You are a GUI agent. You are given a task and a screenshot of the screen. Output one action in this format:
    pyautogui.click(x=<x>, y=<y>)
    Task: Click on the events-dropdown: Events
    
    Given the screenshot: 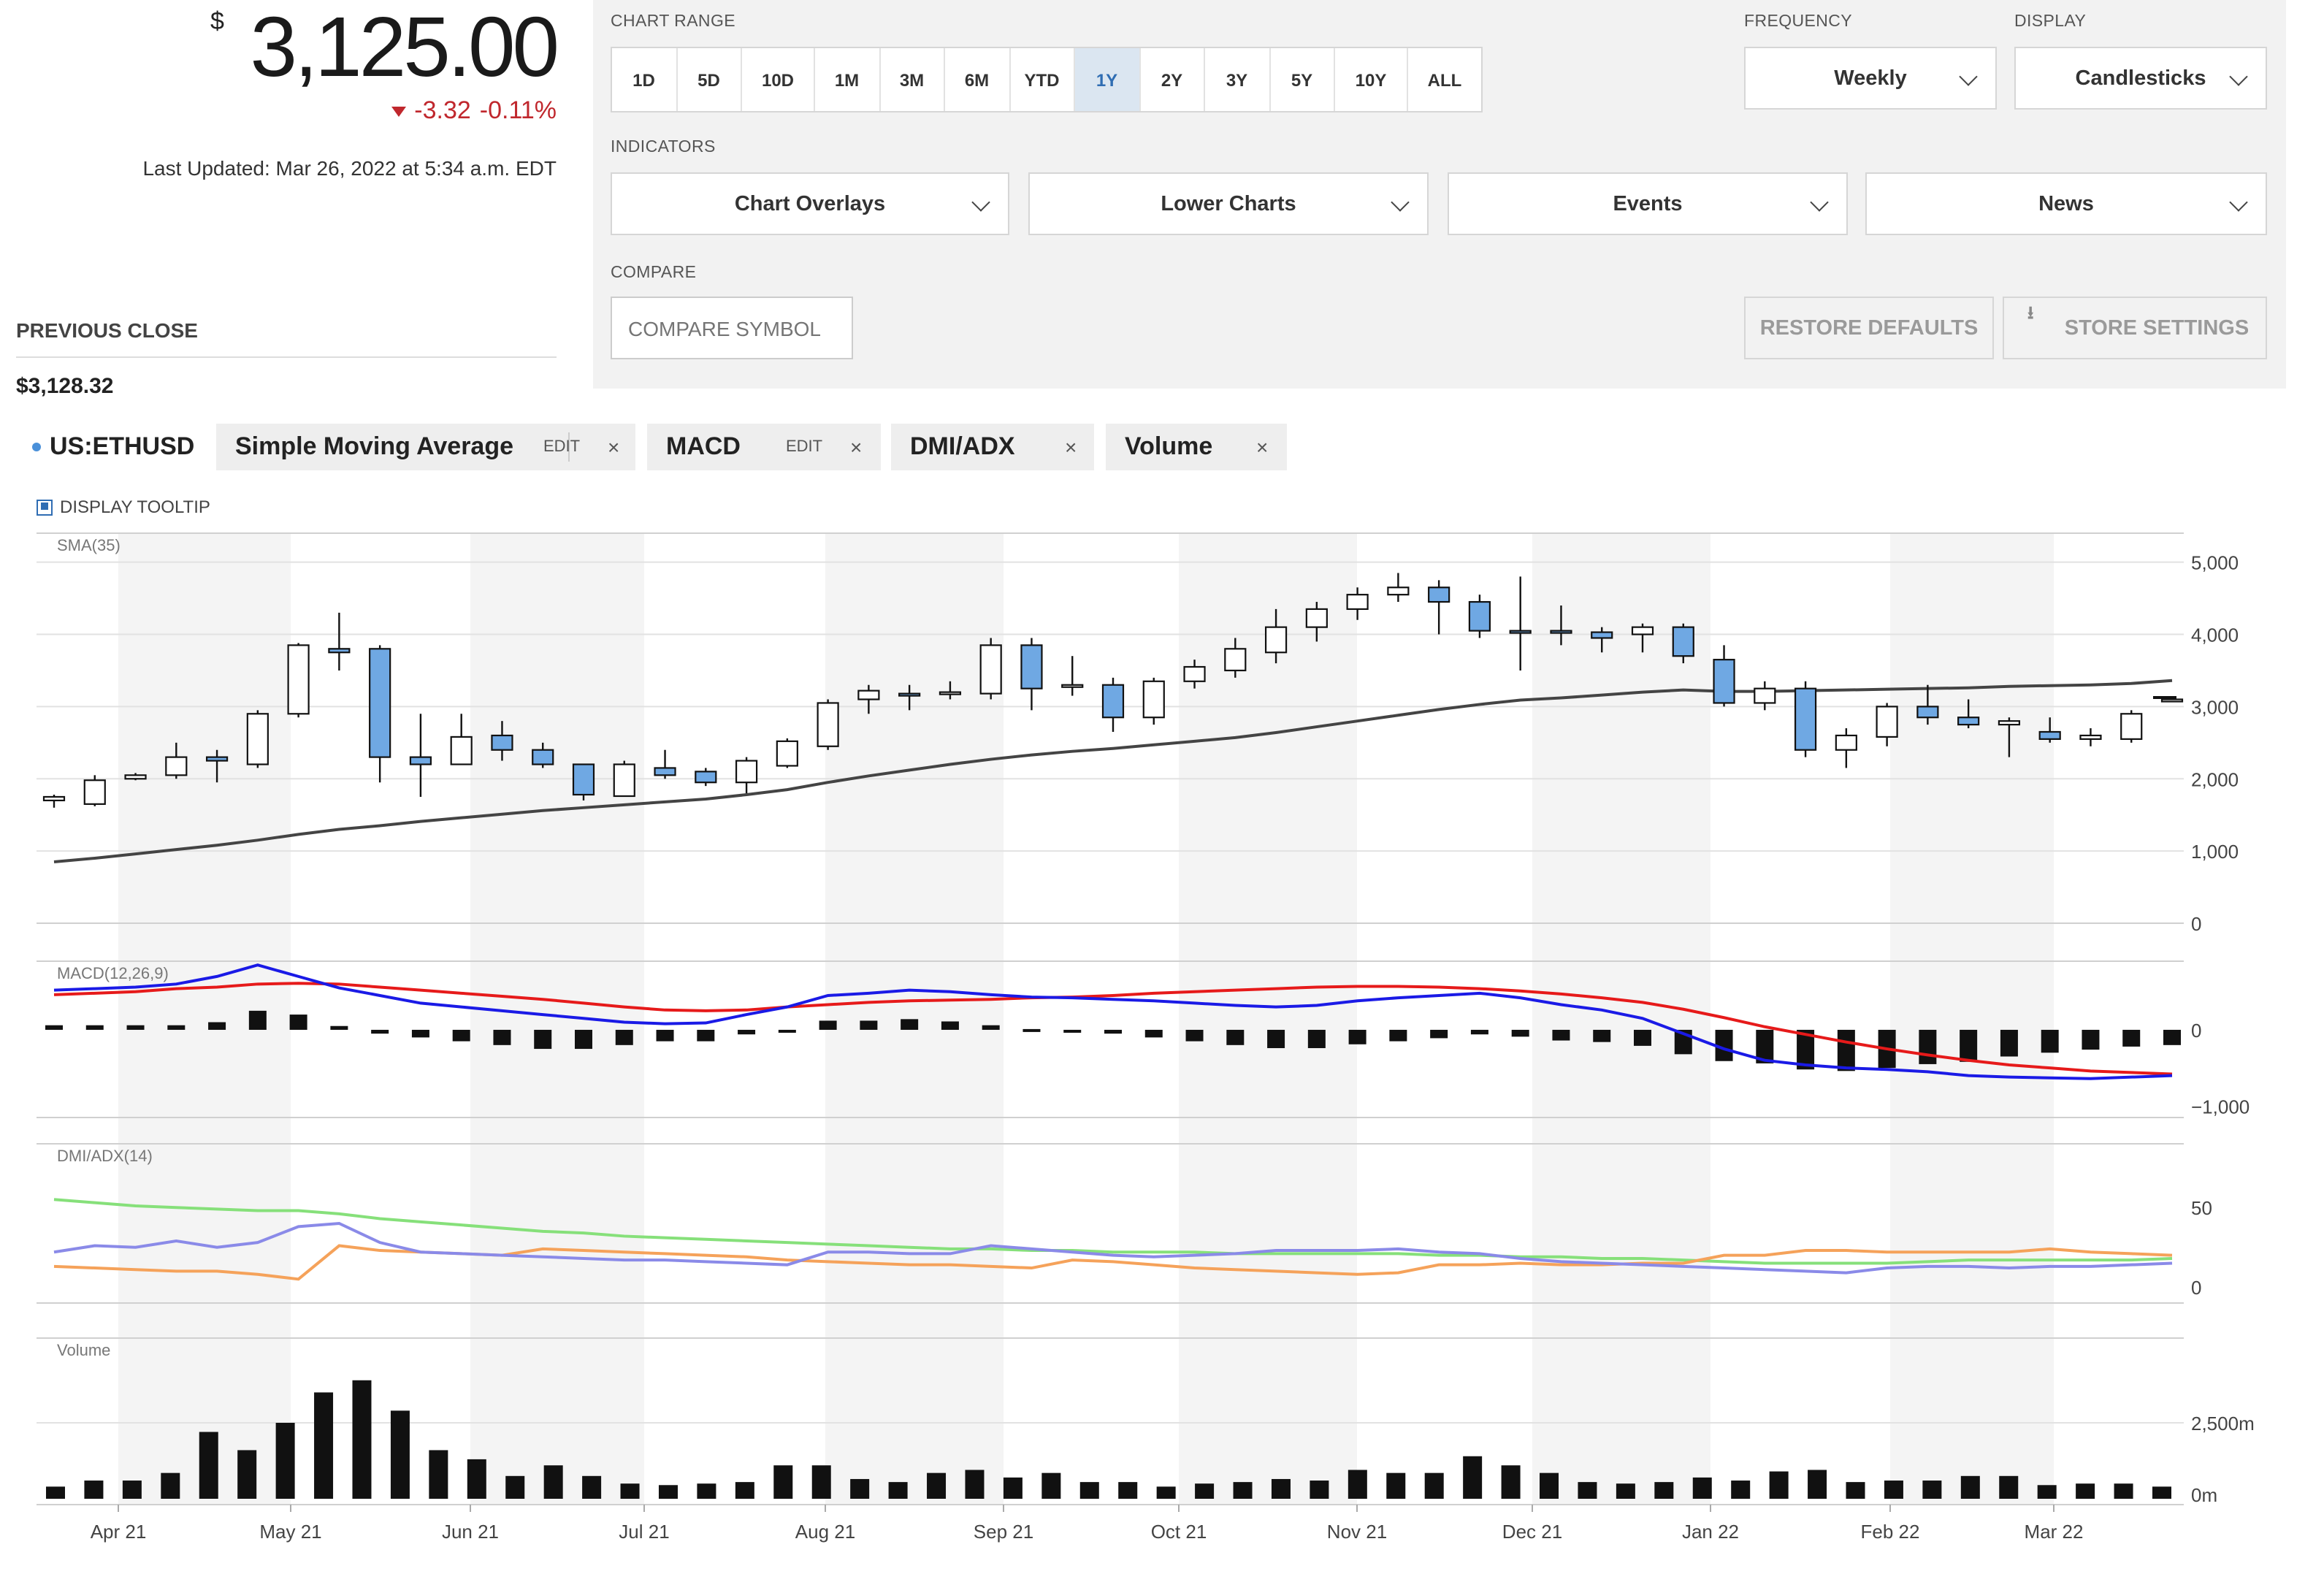 What is the action you would take?
    pyautogui.click(x=1648, y=203)
    